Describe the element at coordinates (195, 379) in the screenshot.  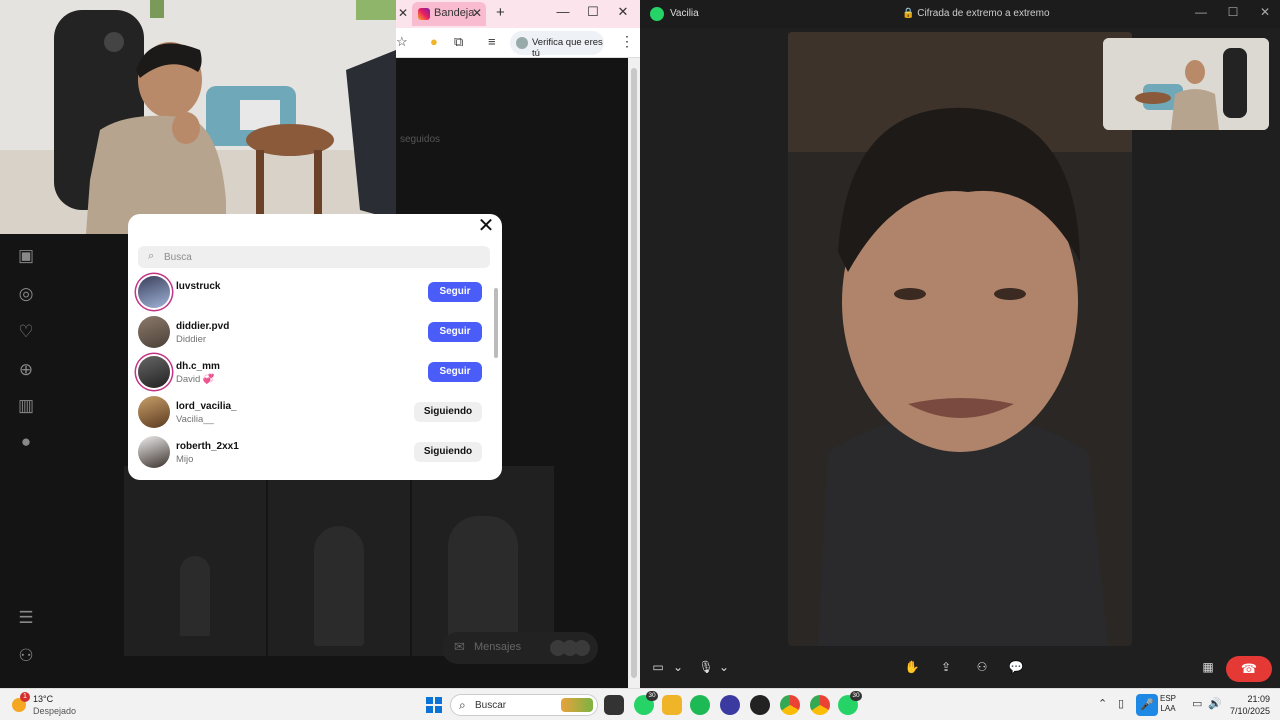
I see `full-name: David 💞` at that location.